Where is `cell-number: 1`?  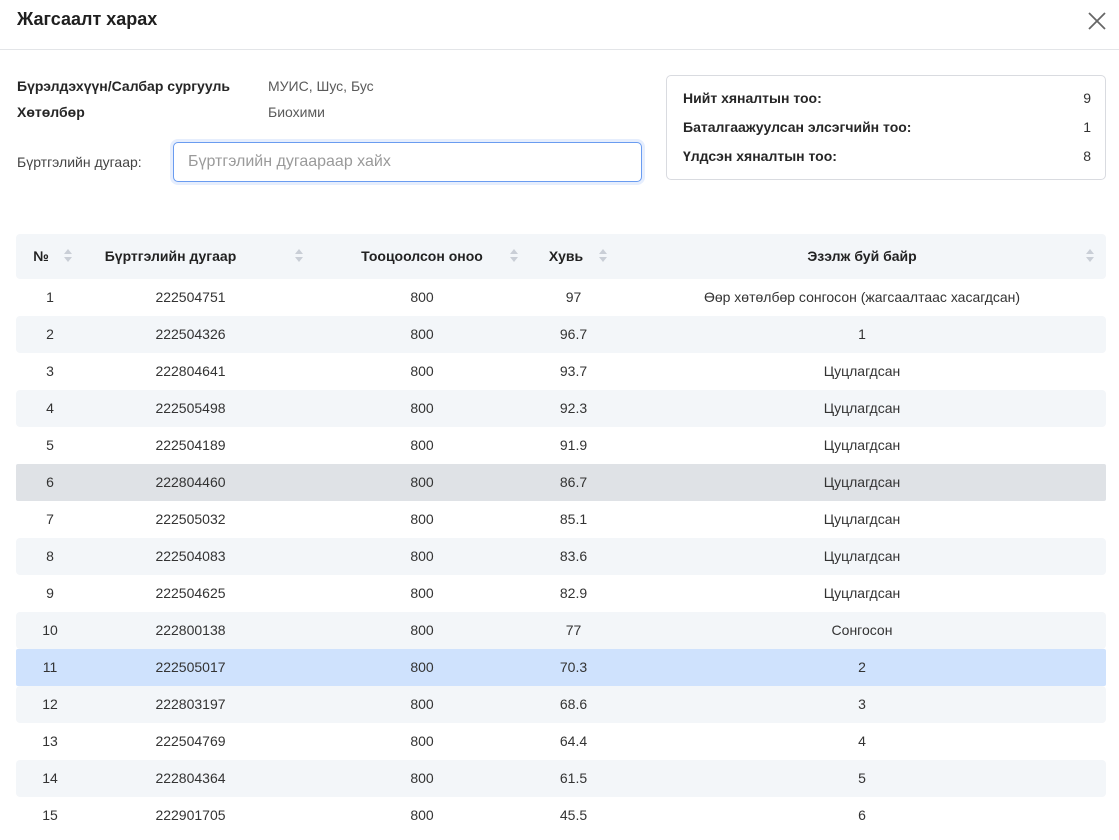
cell-number: 1 is located at coordinates (50, 297).